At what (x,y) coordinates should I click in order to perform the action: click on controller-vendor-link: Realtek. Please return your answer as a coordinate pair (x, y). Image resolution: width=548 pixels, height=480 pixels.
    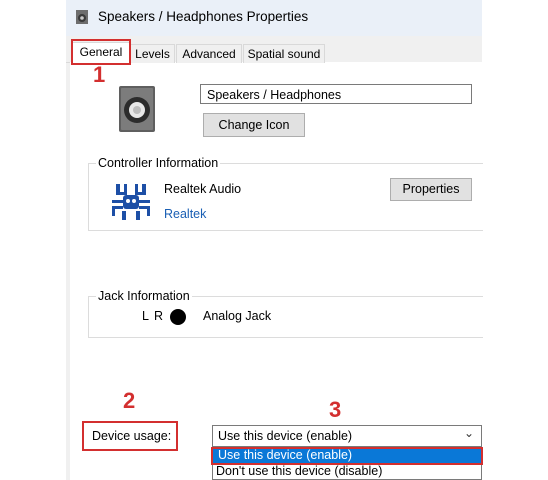
    Looking at the image, I should click on (185, 214).